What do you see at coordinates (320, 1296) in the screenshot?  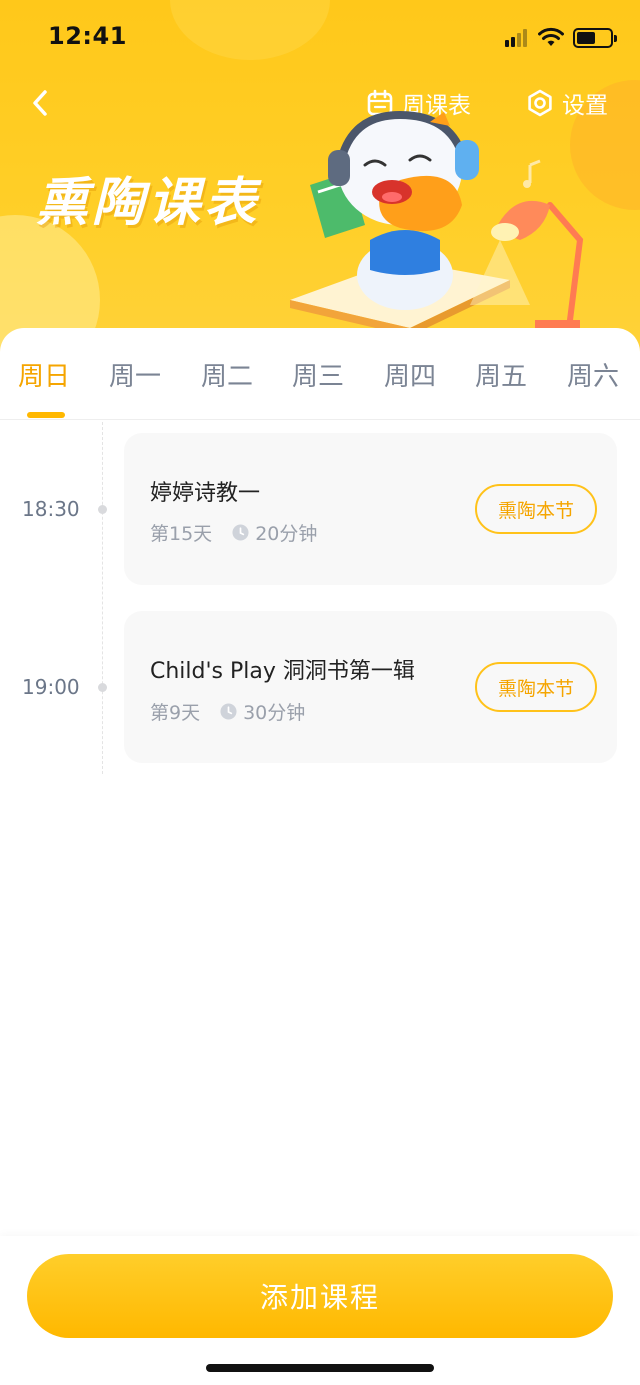 I see `add-course-button: 添加课程` at bounding box center [320, 1296].